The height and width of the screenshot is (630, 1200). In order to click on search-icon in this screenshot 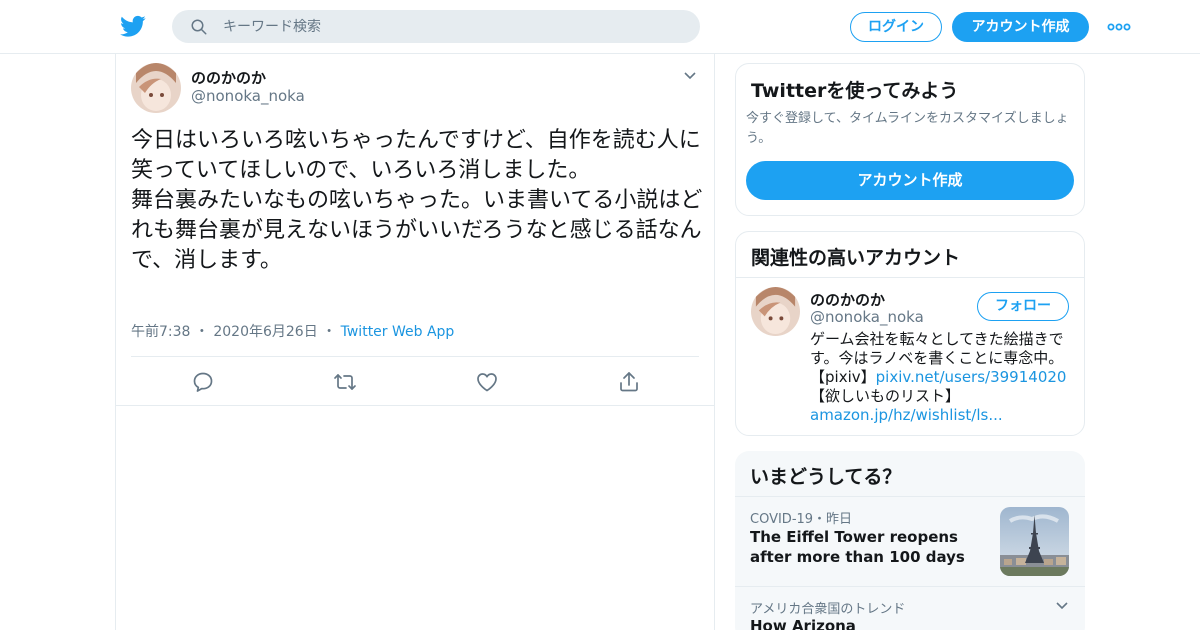, I will do `click(199, 27)`.